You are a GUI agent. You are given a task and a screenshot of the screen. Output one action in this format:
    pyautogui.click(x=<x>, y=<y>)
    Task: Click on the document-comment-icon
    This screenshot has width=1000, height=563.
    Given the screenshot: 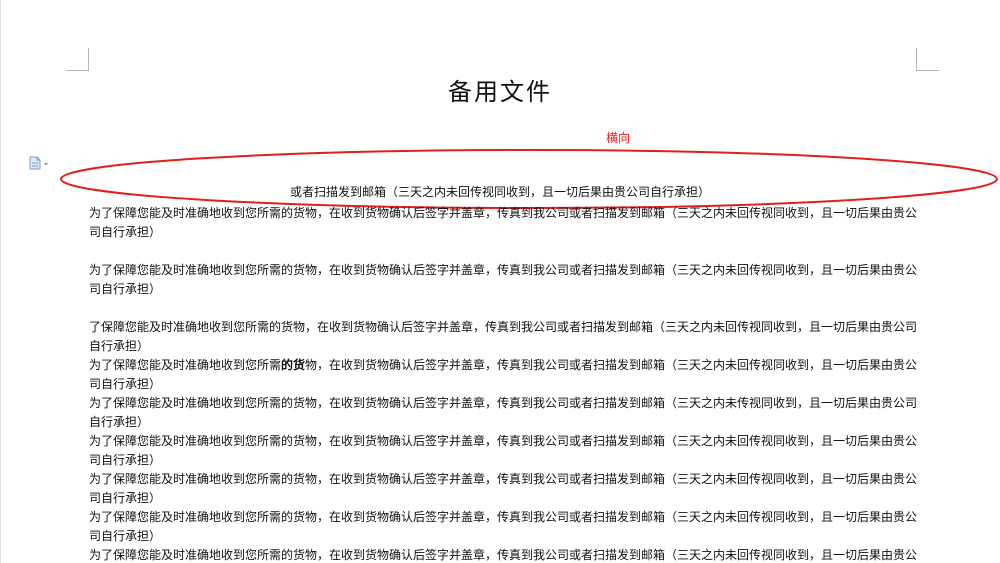 What is the action you would take?
    pyautogui.click(x=39, y=163)
    